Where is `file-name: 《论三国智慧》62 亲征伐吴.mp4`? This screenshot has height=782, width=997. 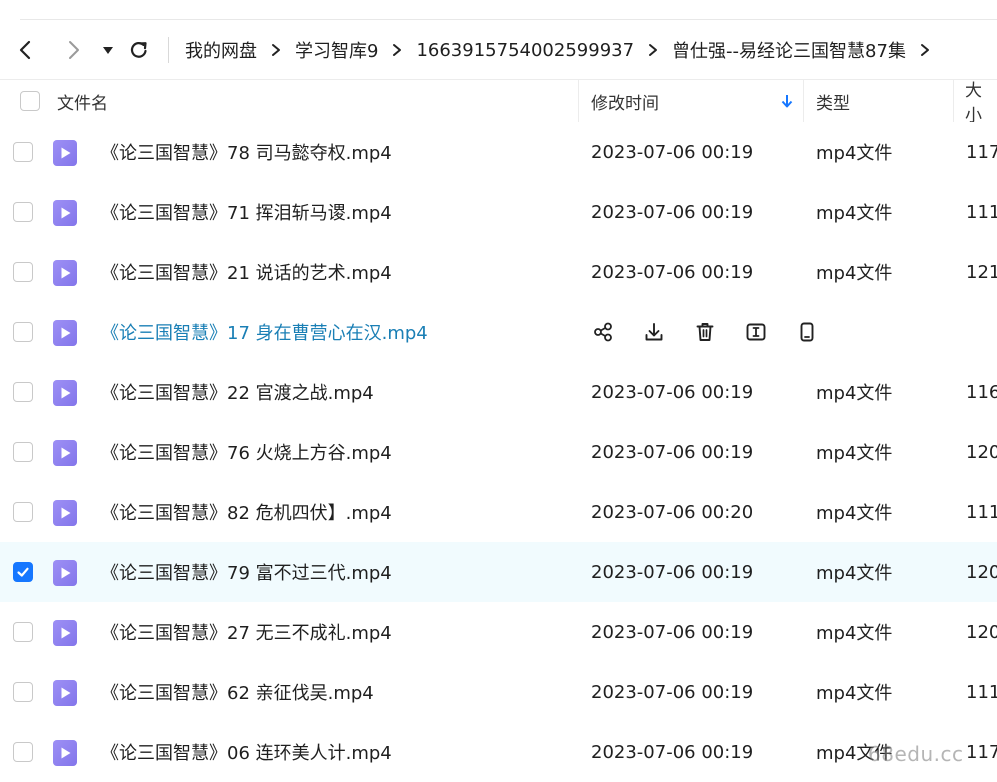 file-name: 《论三国智慧》62 亲征伐吴.mp4 is located at coordinates (237, 692).